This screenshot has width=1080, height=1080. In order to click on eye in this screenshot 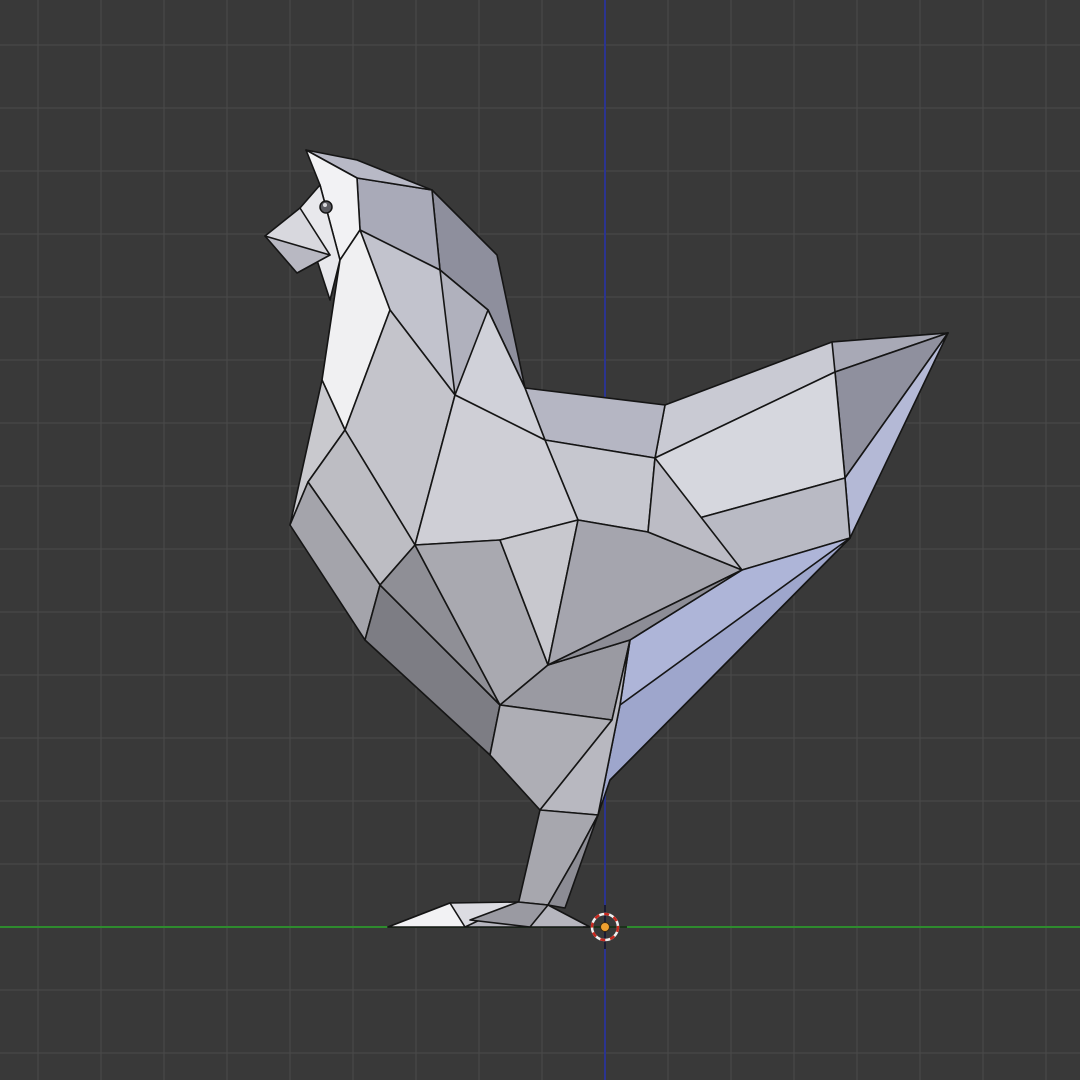, I will do `click(326, 207)`.